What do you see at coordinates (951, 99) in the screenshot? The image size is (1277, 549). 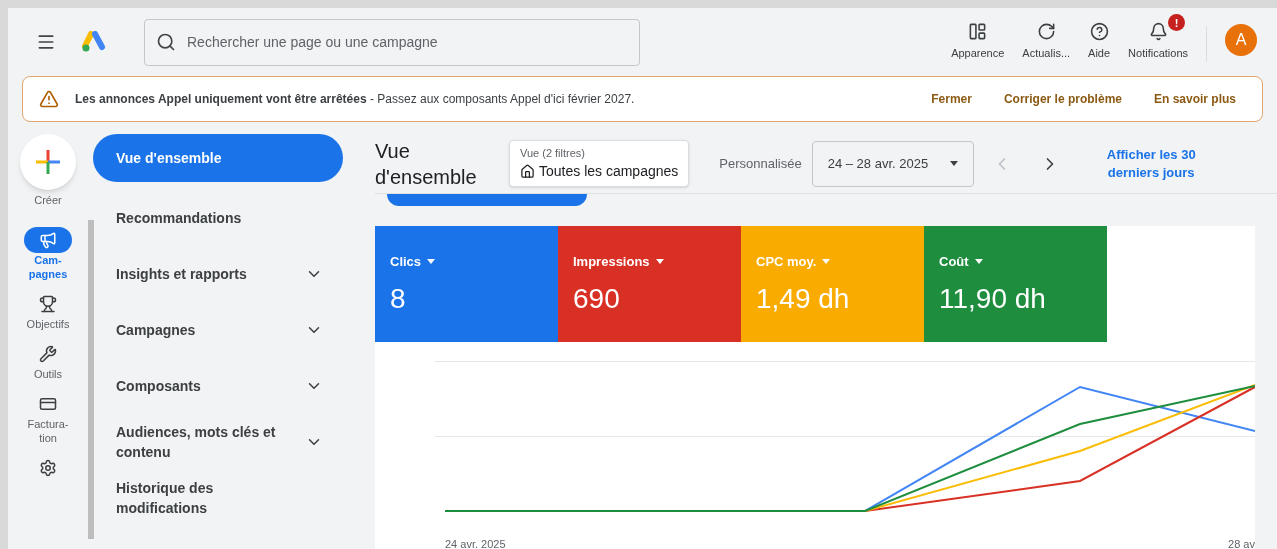 I see `banner-link: Fermer` at bounding box center [951, 99].